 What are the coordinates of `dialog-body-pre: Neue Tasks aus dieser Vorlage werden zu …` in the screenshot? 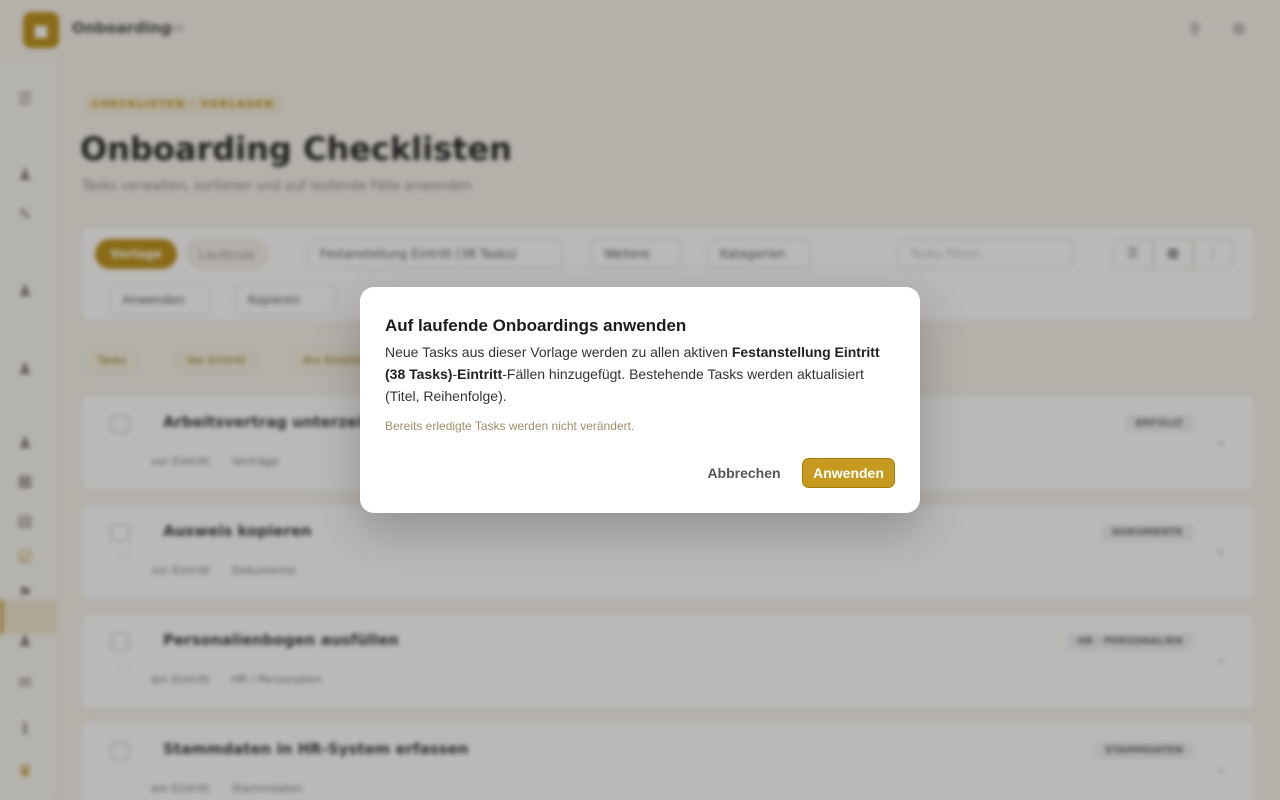 It's located at (558, 352).